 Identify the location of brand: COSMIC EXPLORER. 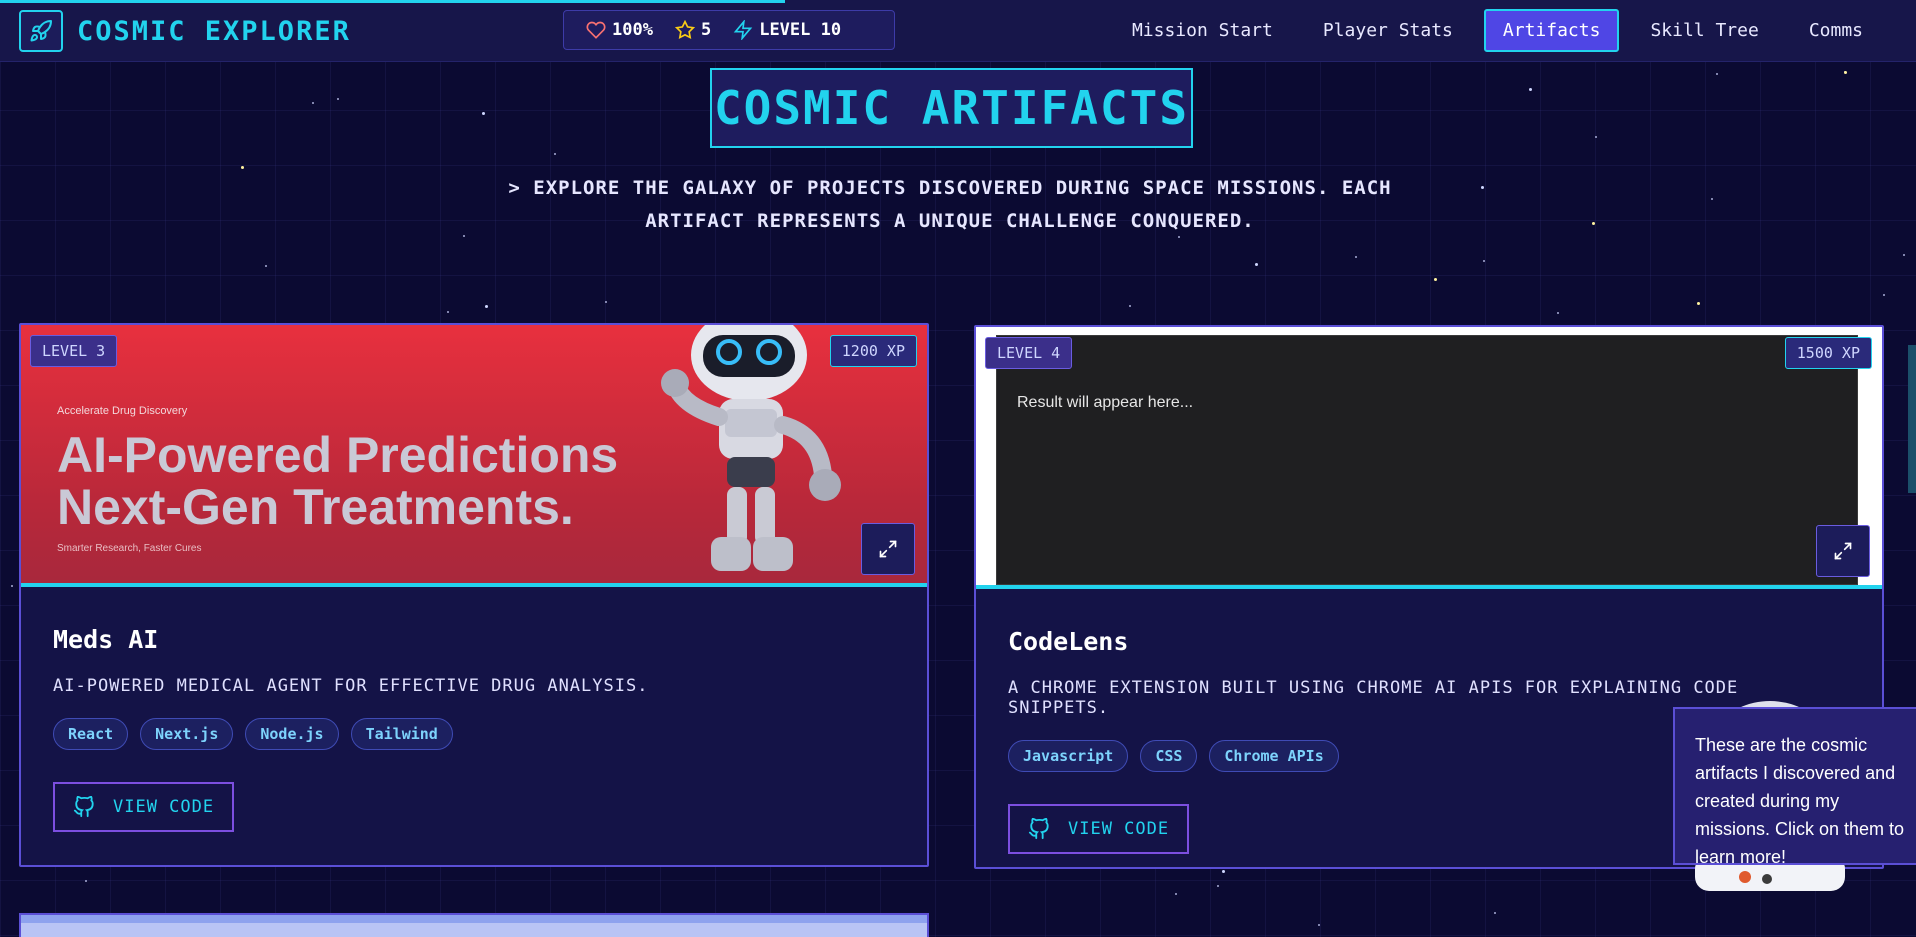
(185, 31).